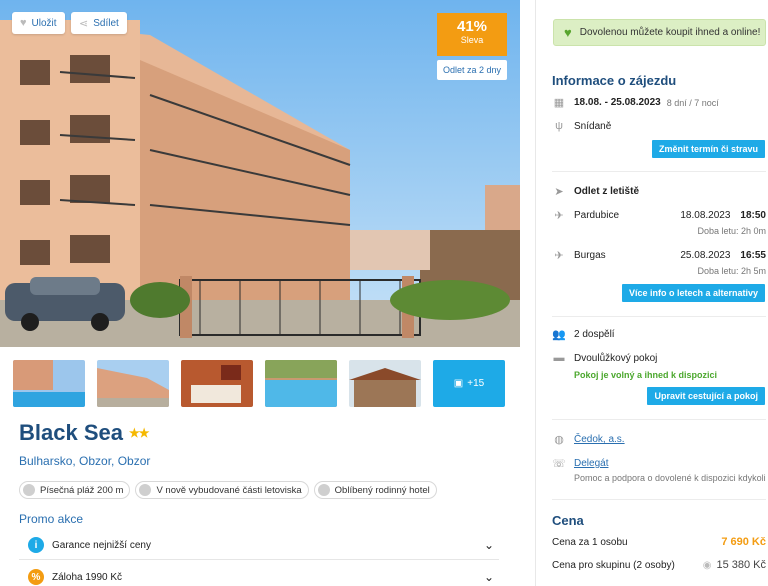 The height and width of the screenshot is (586, 768). What do you see at coordinates (472, 70) in the screenshot?
I see `departure-chip: Odlet za 2 dny` at bounding box center [472, 70].